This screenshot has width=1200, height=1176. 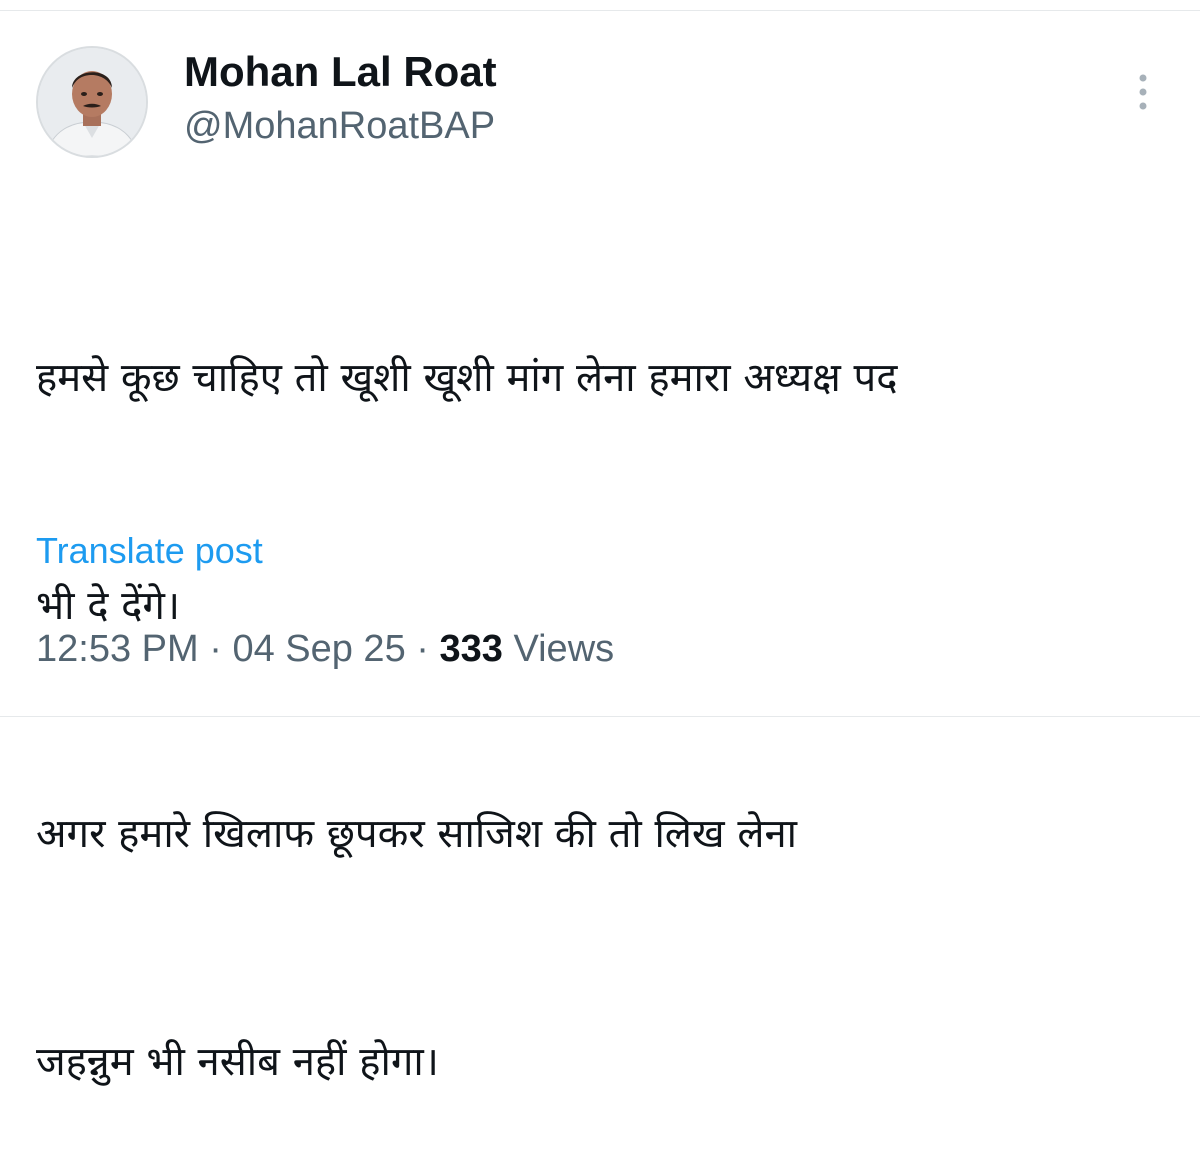 What do you see at coordinates (340, 72) in the screenshot?
I see `author-display-name: Mohan Lal Roat` at bounding box center [340, 72].